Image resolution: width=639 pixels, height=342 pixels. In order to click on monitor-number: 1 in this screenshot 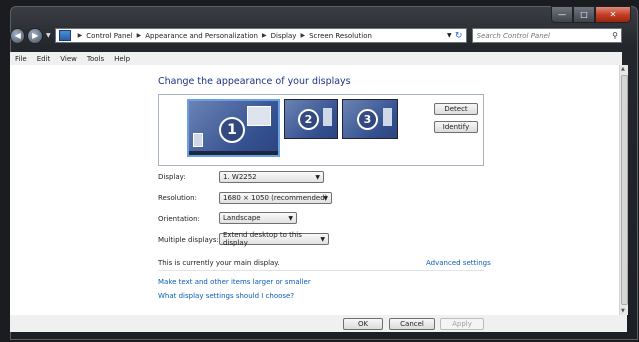, I will do `click(232, 130)`.